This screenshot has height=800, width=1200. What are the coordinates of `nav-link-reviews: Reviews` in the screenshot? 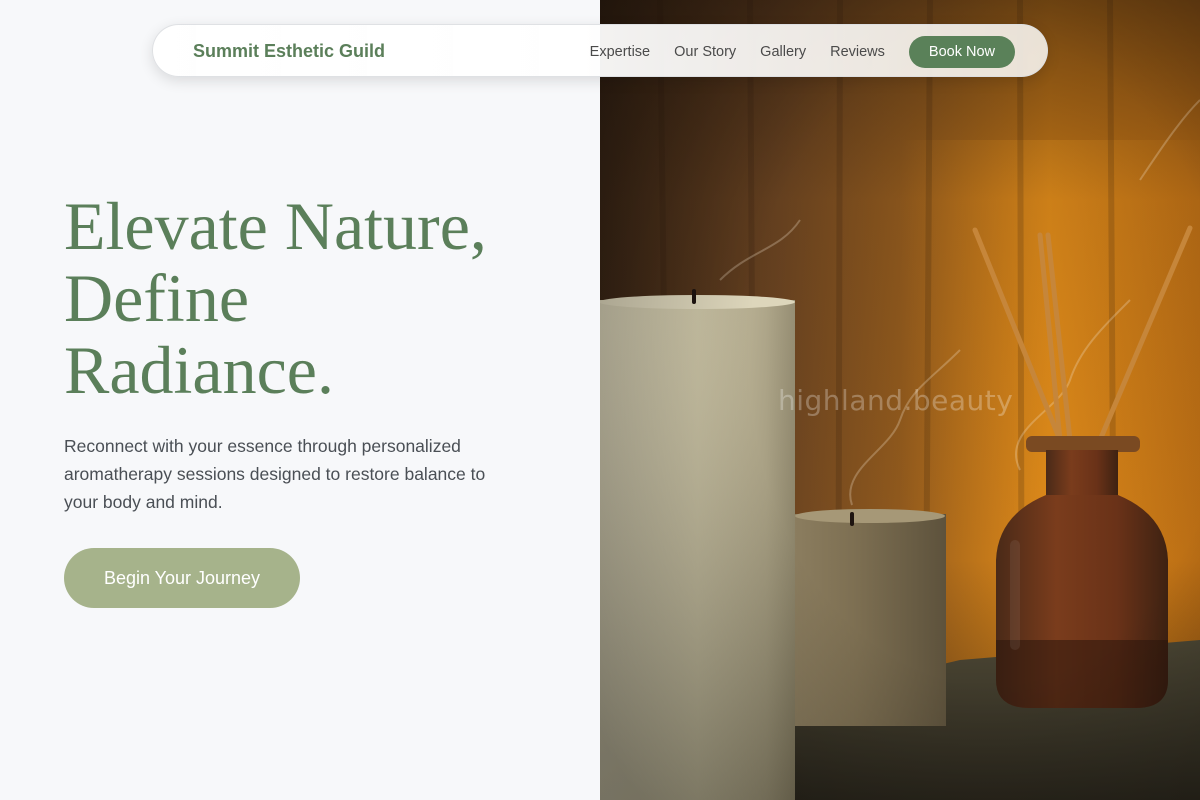 It's located at (857, 52).